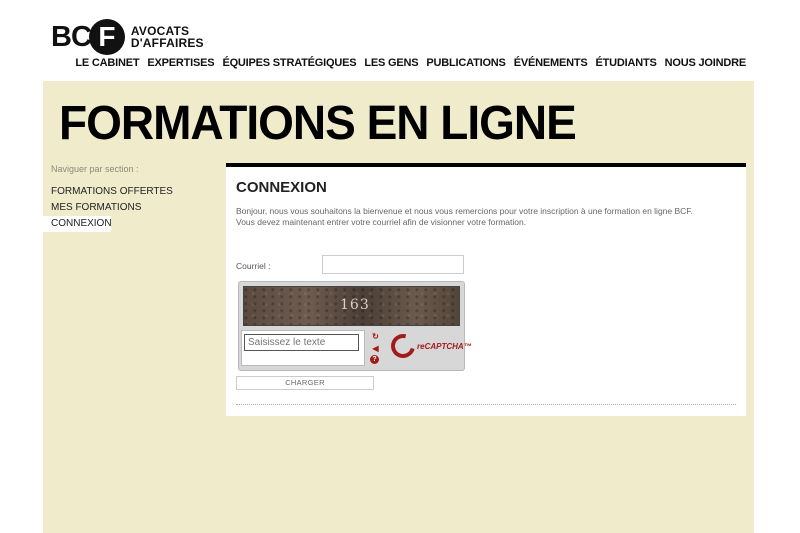 The width and height of the screenshot is (800, 533). I want to click on page-title: FORMATIONS EN LIGNE, so click(318, 122).